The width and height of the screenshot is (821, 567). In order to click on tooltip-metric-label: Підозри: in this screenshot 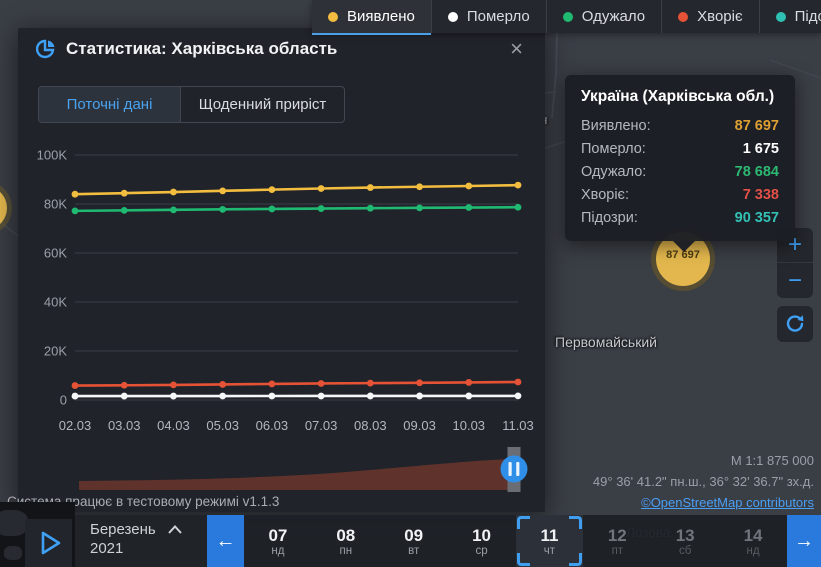, I will do `click(609, 218)`.